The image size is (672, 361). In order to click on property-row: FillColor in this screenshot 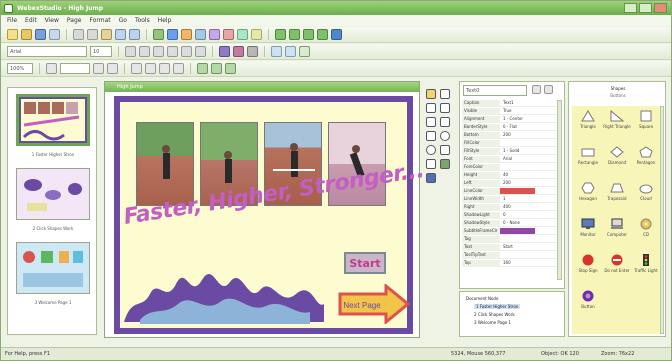, I will do `click(510, 143)`.